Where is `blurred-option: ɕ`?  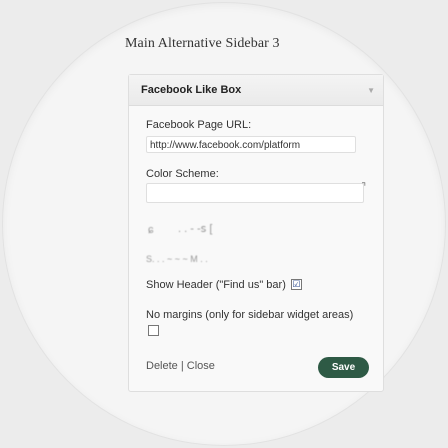
blurred-option: ɕ is located at coordinates (151, 230).